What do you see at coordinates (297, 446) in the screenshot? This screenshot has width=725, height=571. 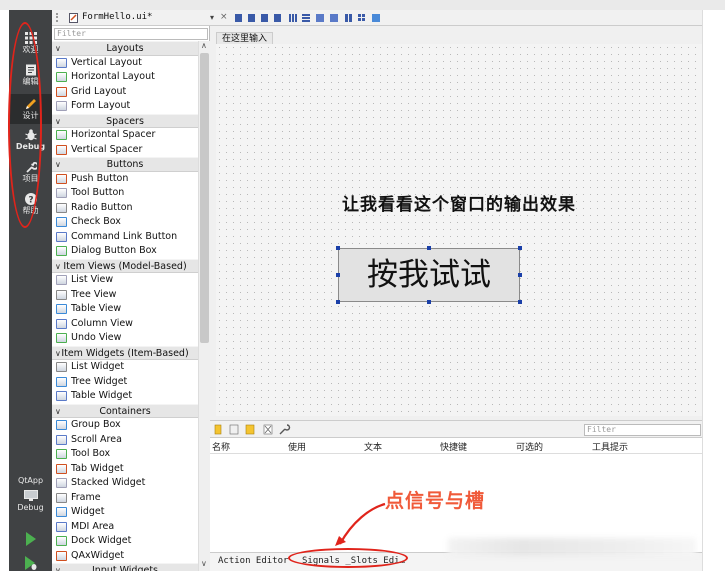 I see `column-header-used: 使用` at bounding box center [297, 446].